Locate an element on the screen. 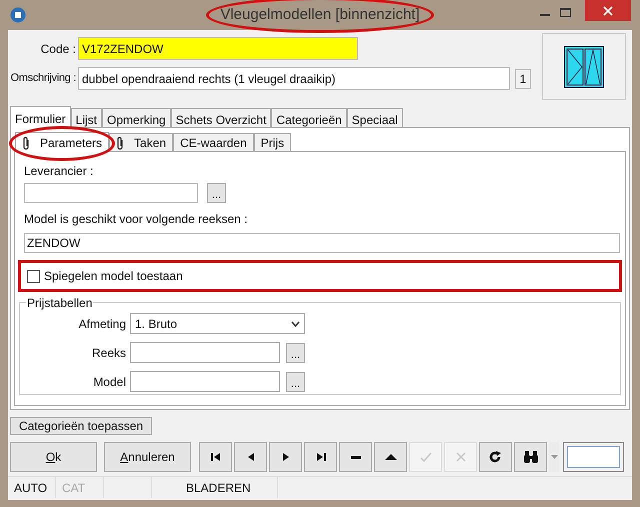 This screenshot has height=507, width=640. close-button is located at coordinates (608, 10).